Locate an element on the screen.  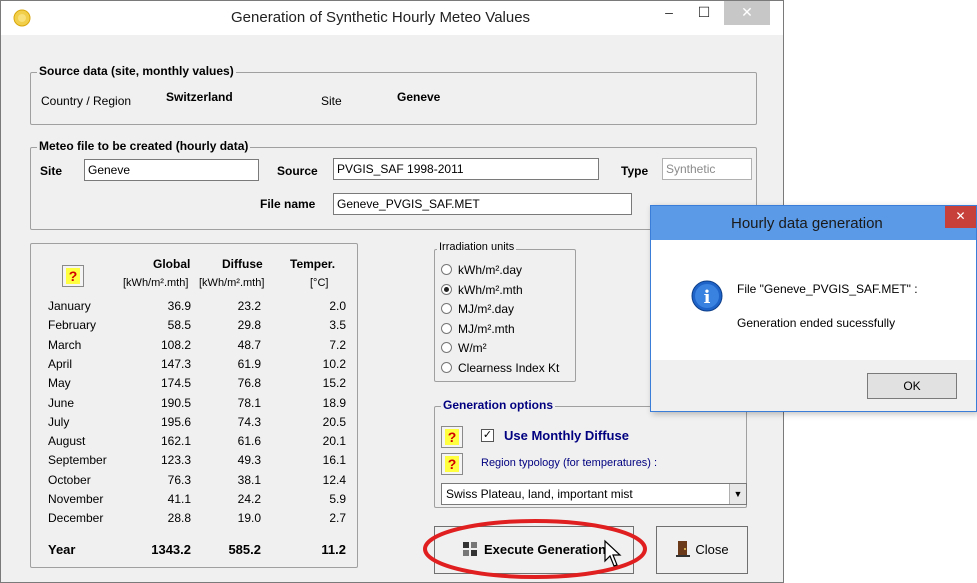
header-temper-unit: [°C] is located at coordinates (319, 283).